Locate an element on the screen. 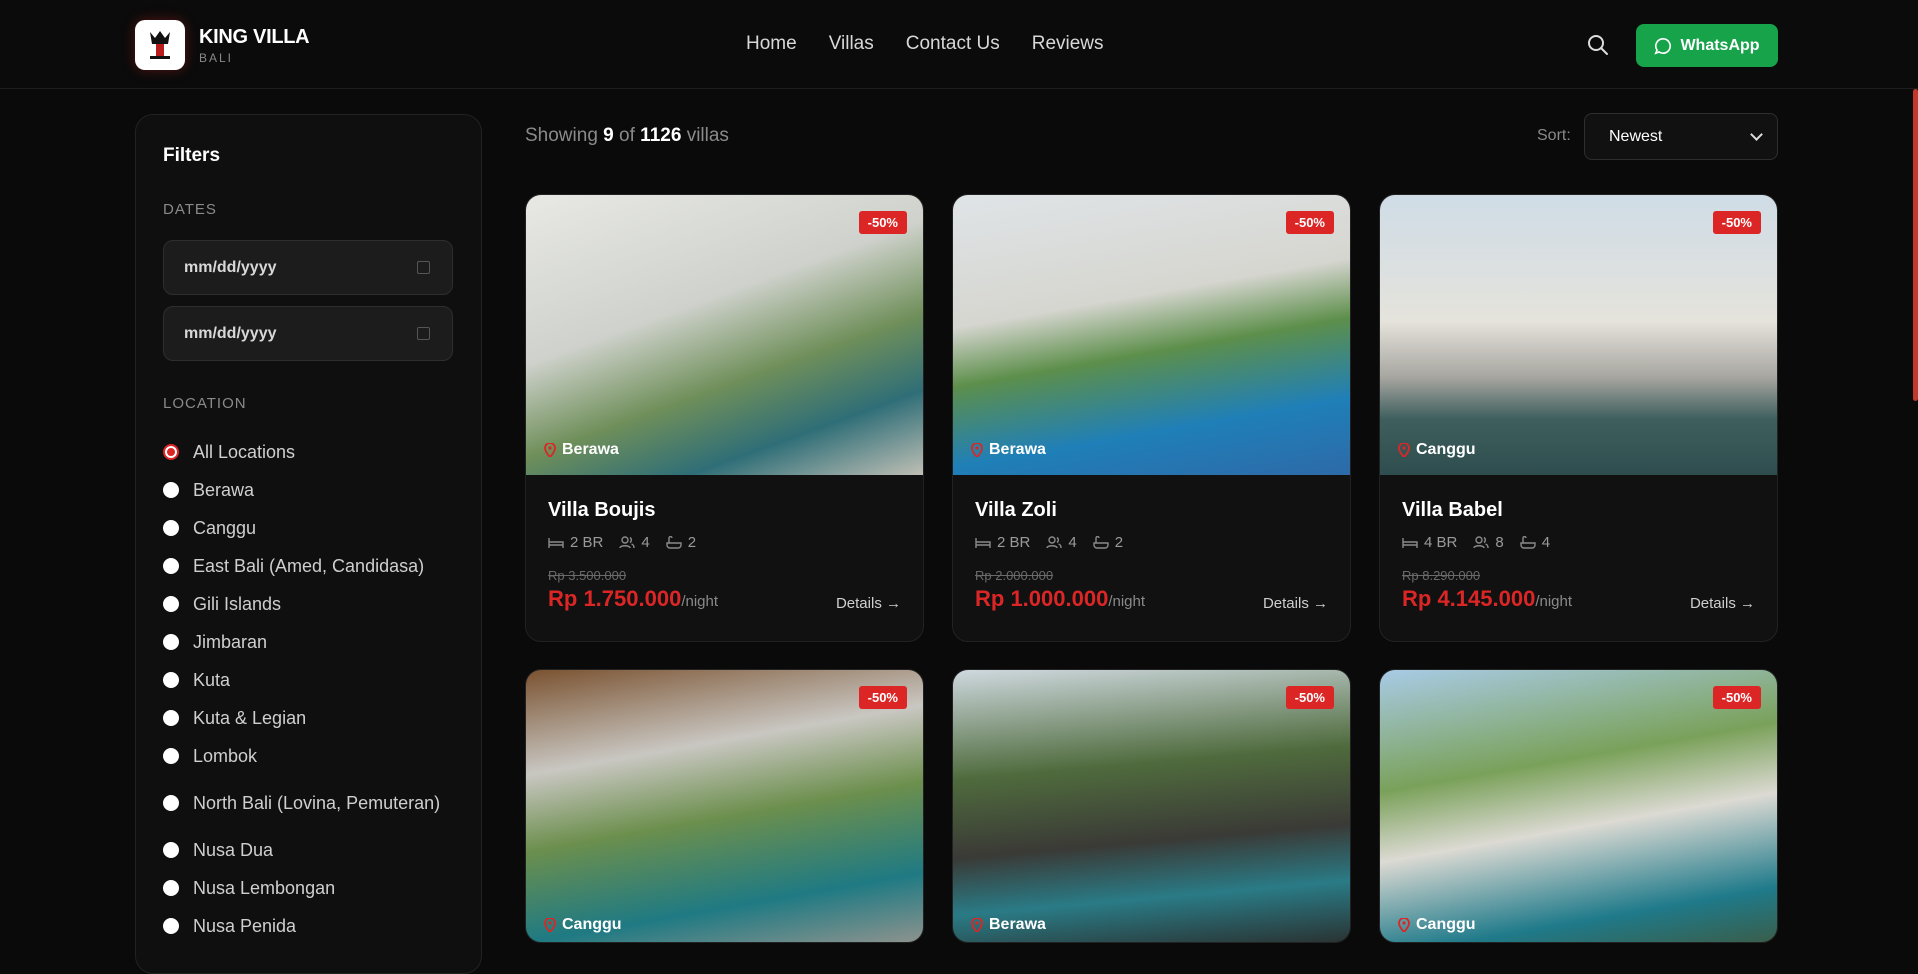 The image size is (1918, 974). location-option: Canggu is located at coordinates (313, 528).